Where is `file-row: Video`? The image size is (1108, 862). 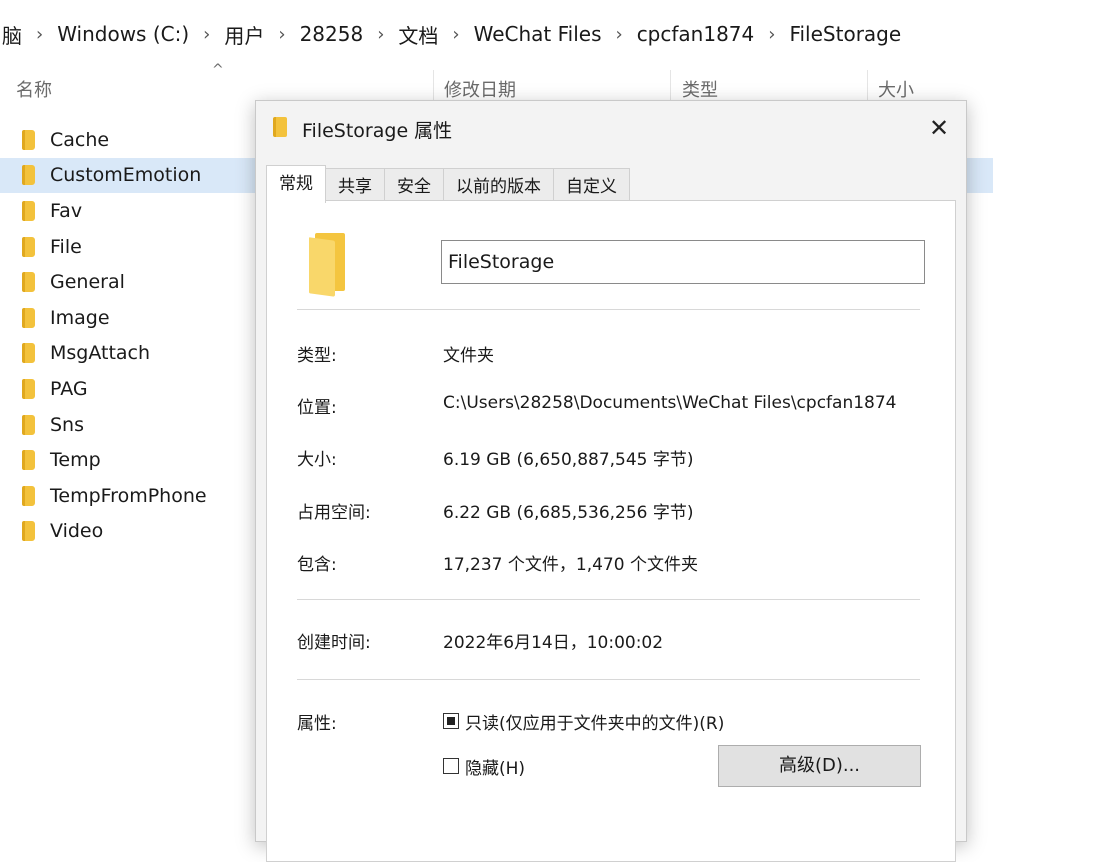
file-row: Video is located at coordinates (127, 532).